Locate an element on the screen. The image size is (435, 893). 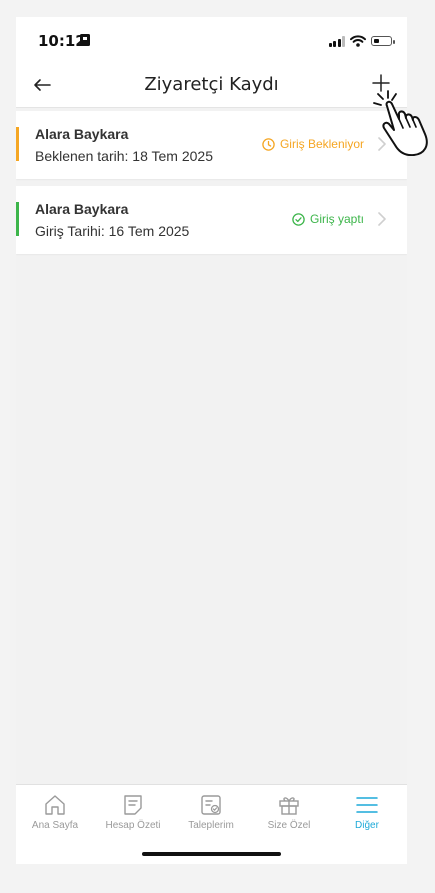
sim-card-icon is located at coordinates (85, 40).